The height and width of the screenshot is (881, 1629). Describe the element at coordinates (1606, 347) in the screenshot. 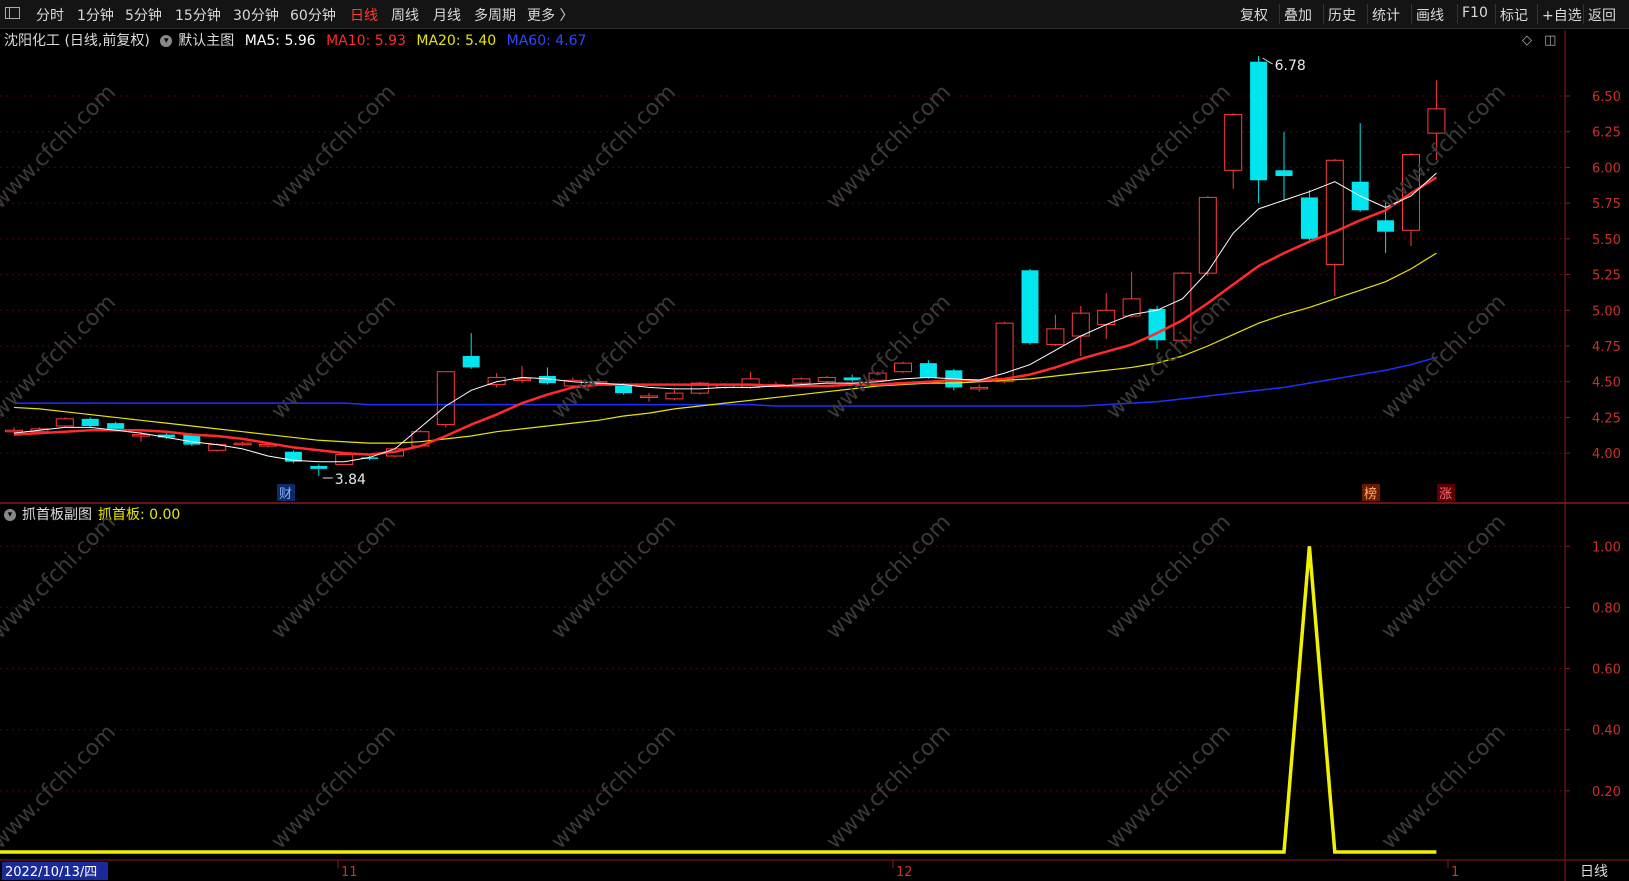

I see `y-tick-label: 4.75` at that location.